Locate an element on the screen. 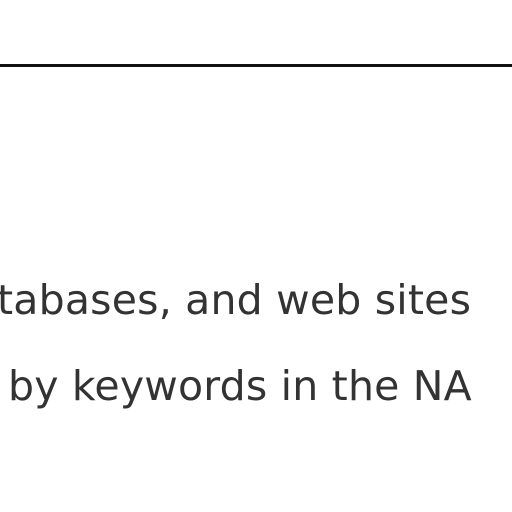 This screenshot has width=512, height=512. body-text-line-2-text: by keywords in the NA is located at coordinates (240, 386).